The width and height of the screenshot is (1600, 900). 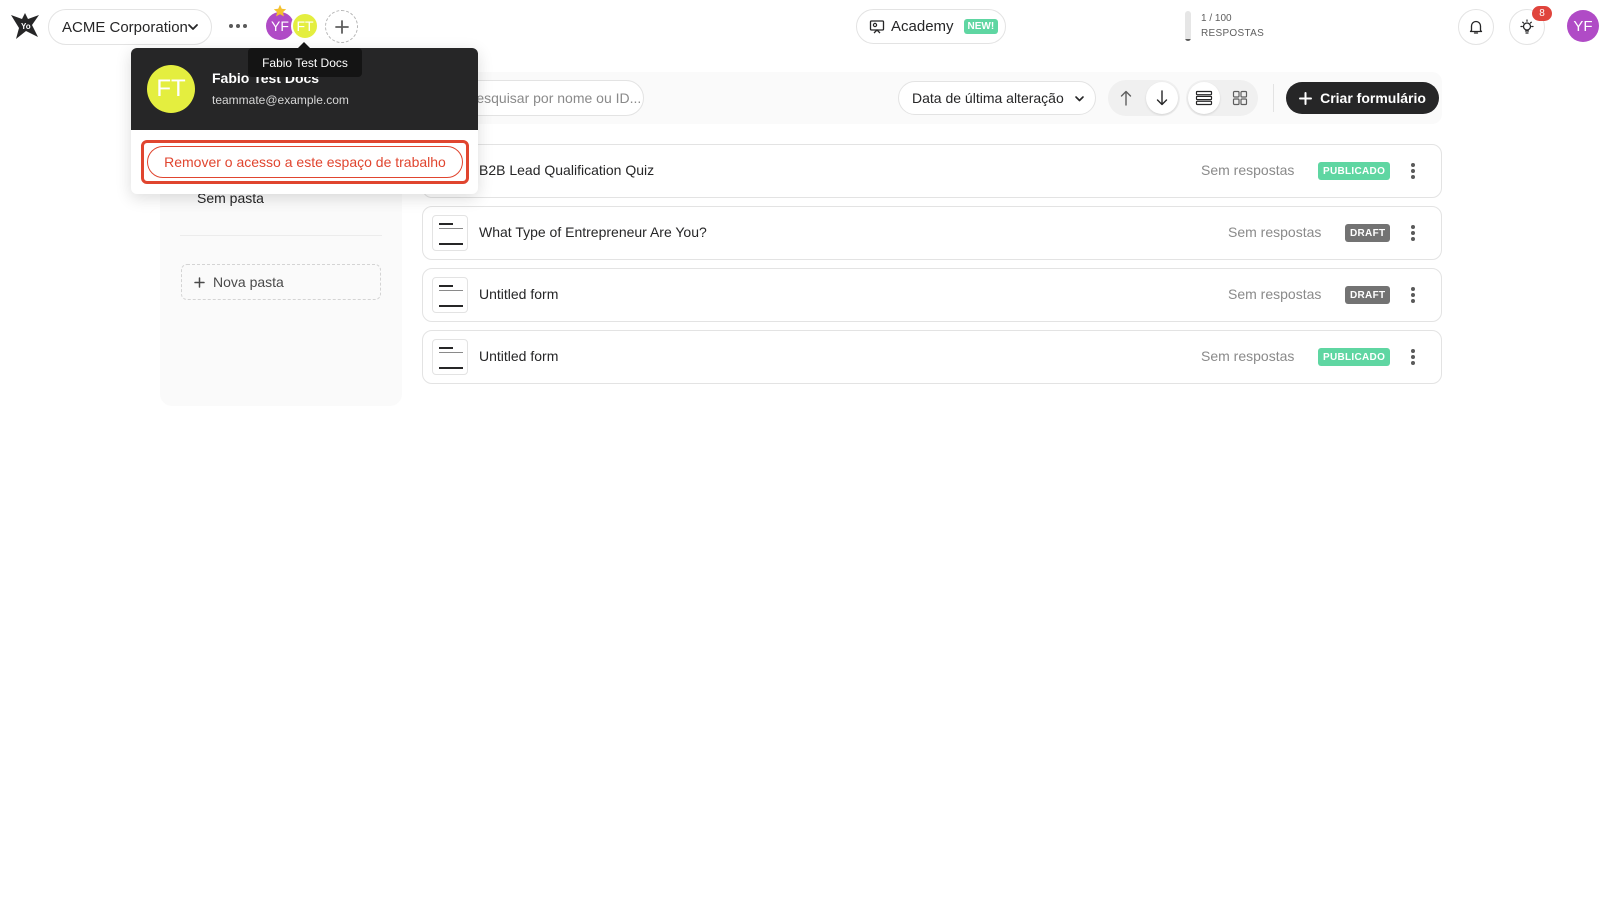 I want to click on member-avatar-ft: FT, so click(x=305, y=26).